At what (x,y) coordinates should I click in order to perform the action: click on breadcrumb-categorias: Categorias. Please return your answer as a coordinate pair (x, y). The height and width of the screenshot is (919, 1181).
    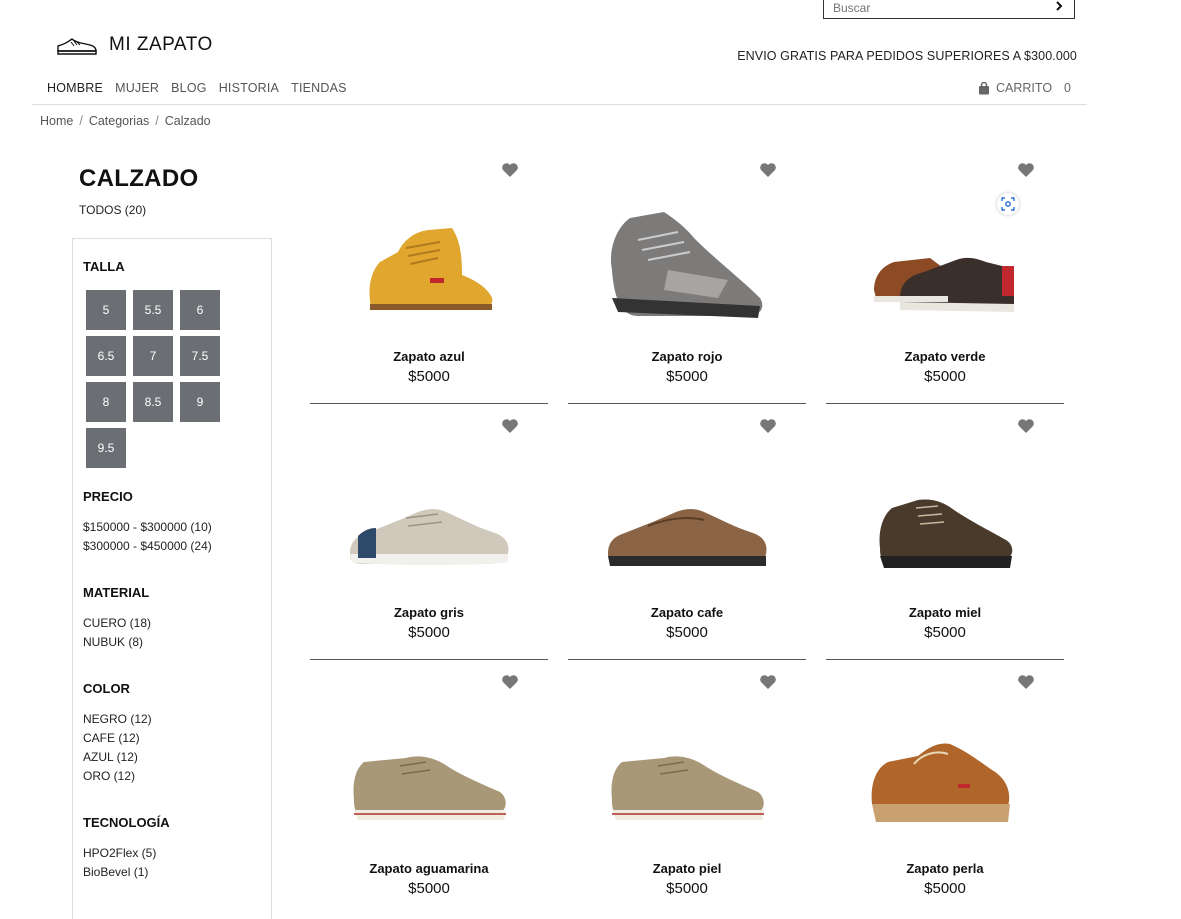
    Looking at the image, I should click on (119, 121).